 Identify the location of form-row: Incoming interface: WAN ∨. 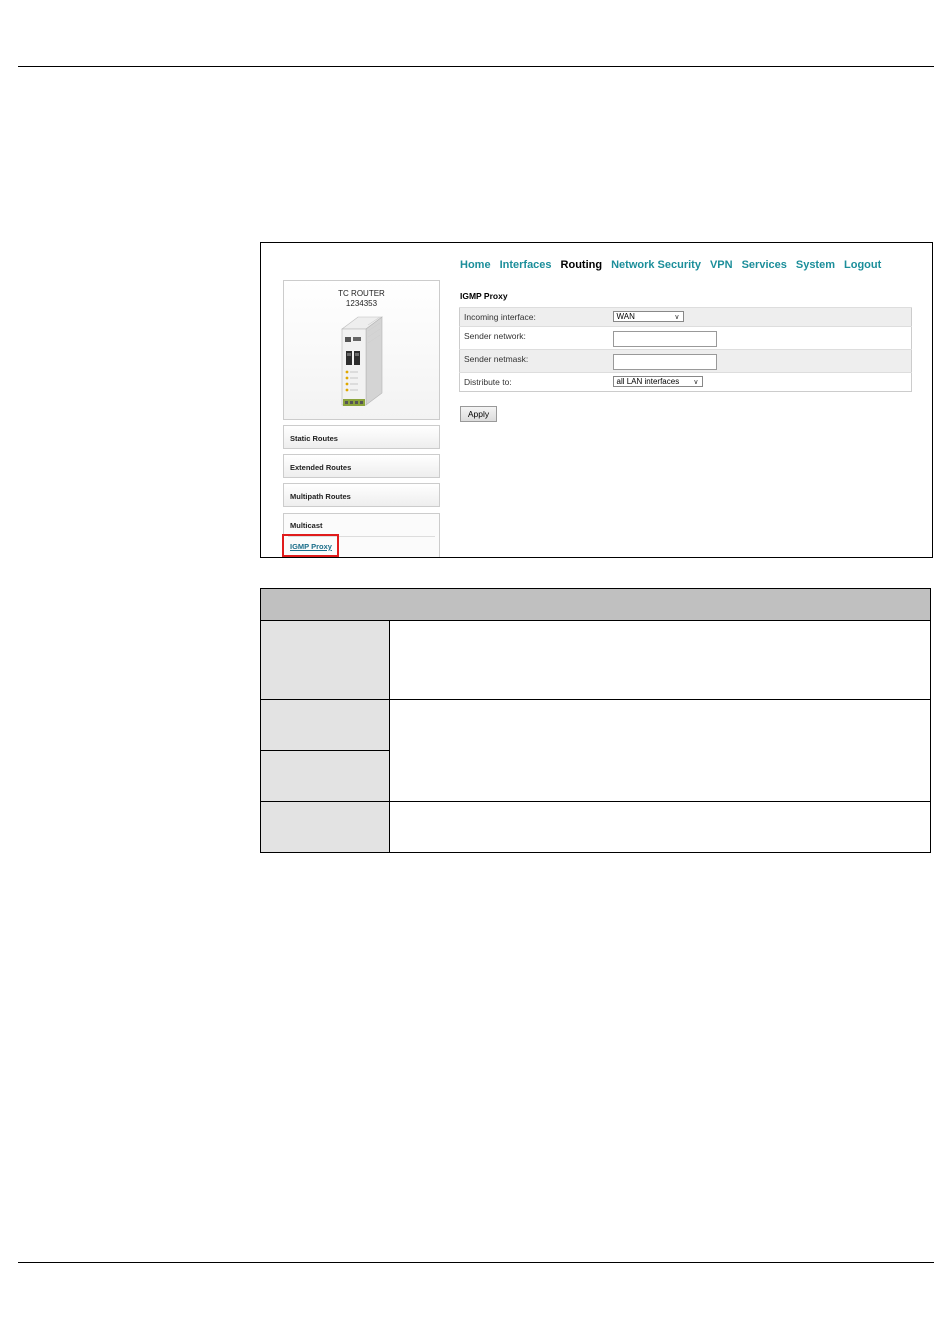
(685, 317).